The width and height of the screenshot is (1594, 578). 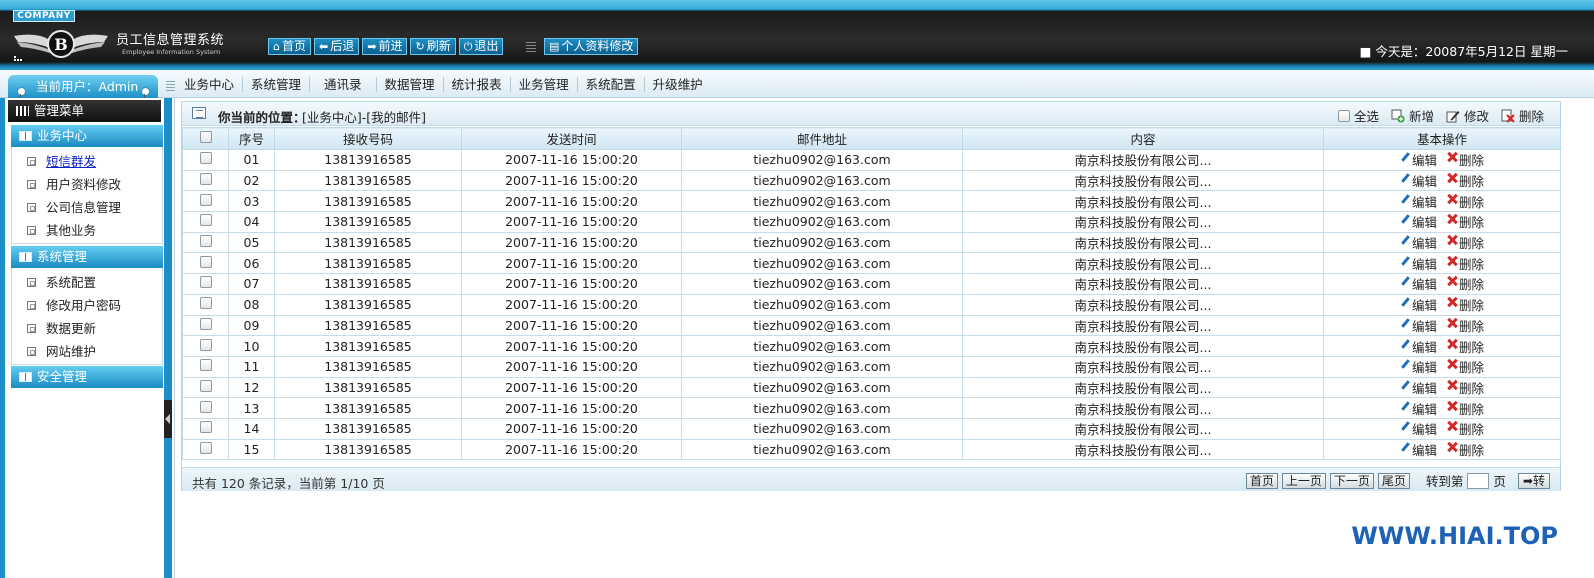 I want to click on cell-index: 01, so click(x=251, y=160).